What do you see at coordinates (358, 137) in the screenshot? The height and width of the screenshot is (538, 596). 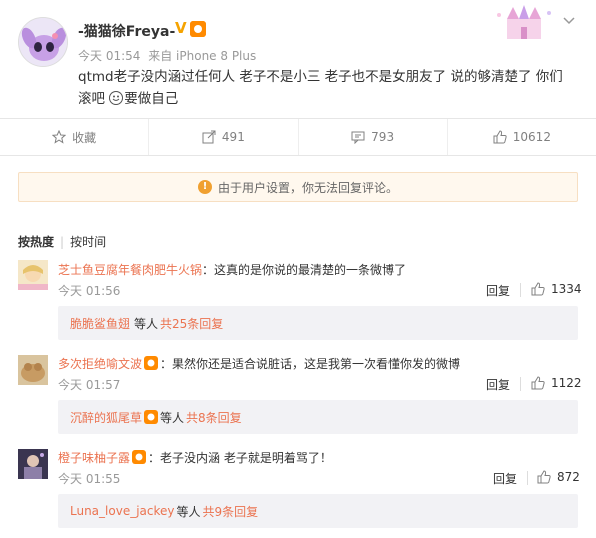 I see `comment-icon` at bounding box center [358, 137].